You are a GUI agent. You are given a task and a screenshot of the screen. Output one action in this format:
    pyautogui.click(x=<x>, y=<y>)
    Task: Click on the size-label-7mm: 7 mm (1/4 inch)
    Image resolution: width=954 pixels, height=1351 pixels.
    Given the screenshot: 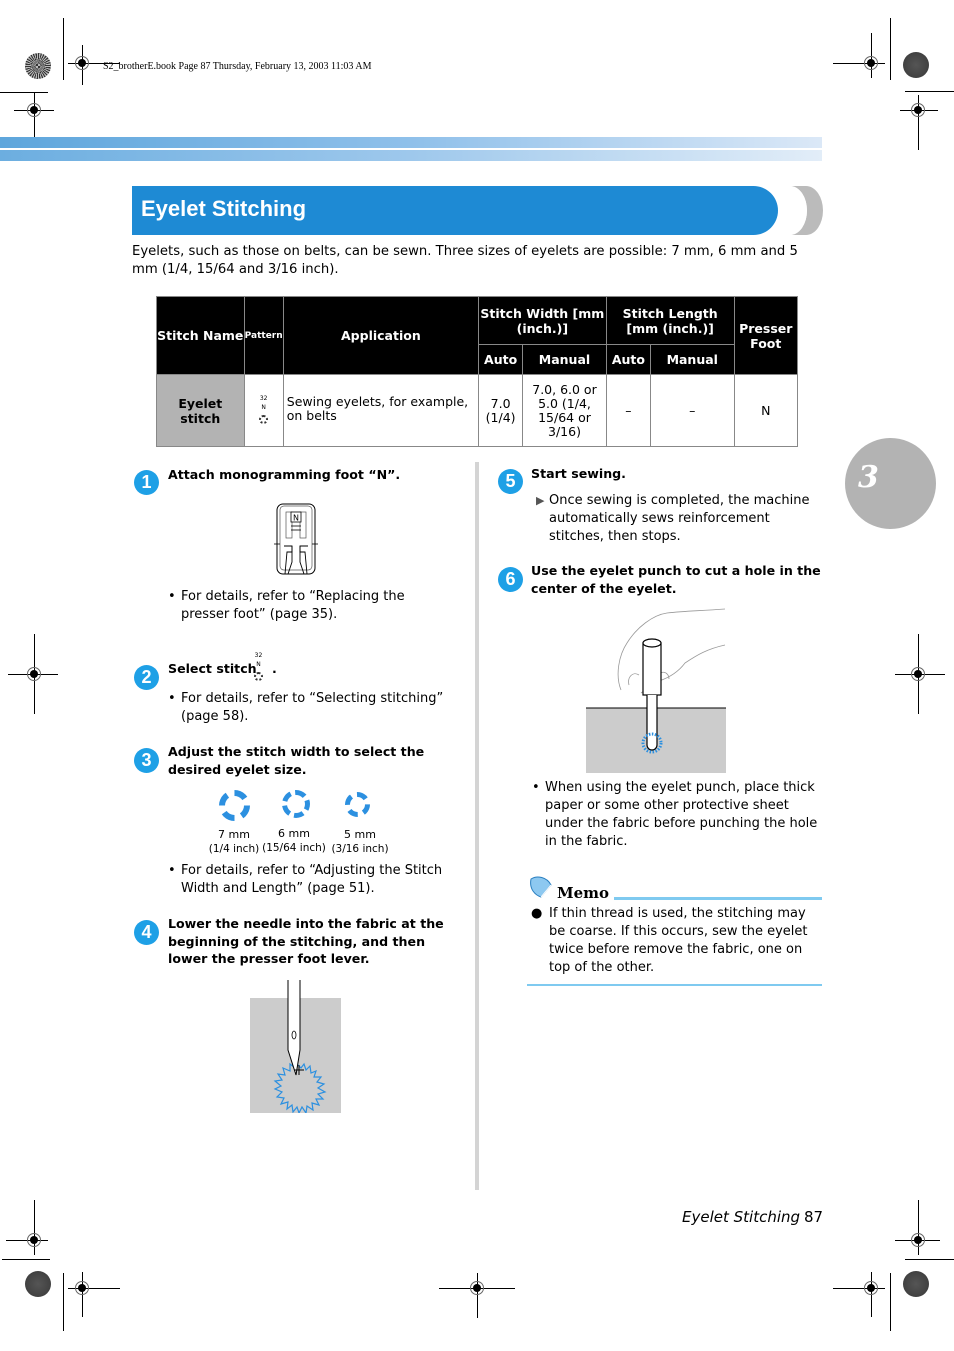 What is the action you would take?
    pyautogui.click(x=234, y=842)
    